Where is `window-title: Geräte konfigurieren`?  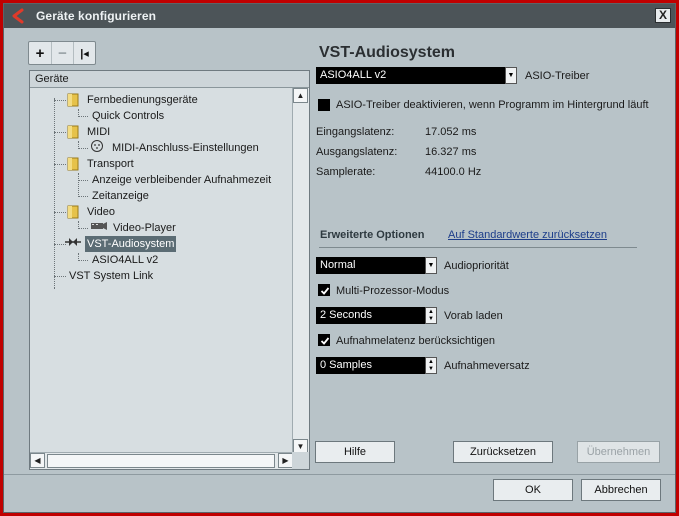
window-title: Geräte konfigurieren is located at coordinates (96, 16).